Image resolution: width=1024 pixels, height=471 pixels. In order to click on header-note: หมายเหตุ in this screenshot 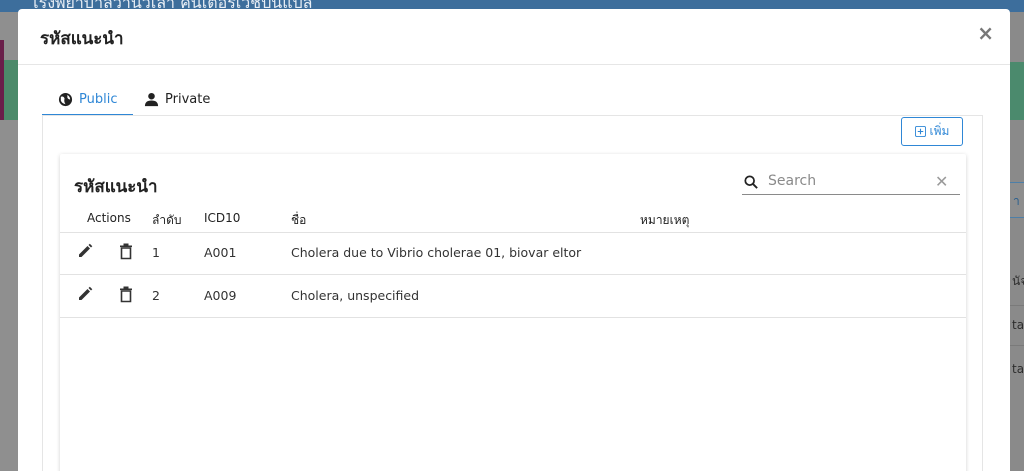, I will do `click(664, 220)`.